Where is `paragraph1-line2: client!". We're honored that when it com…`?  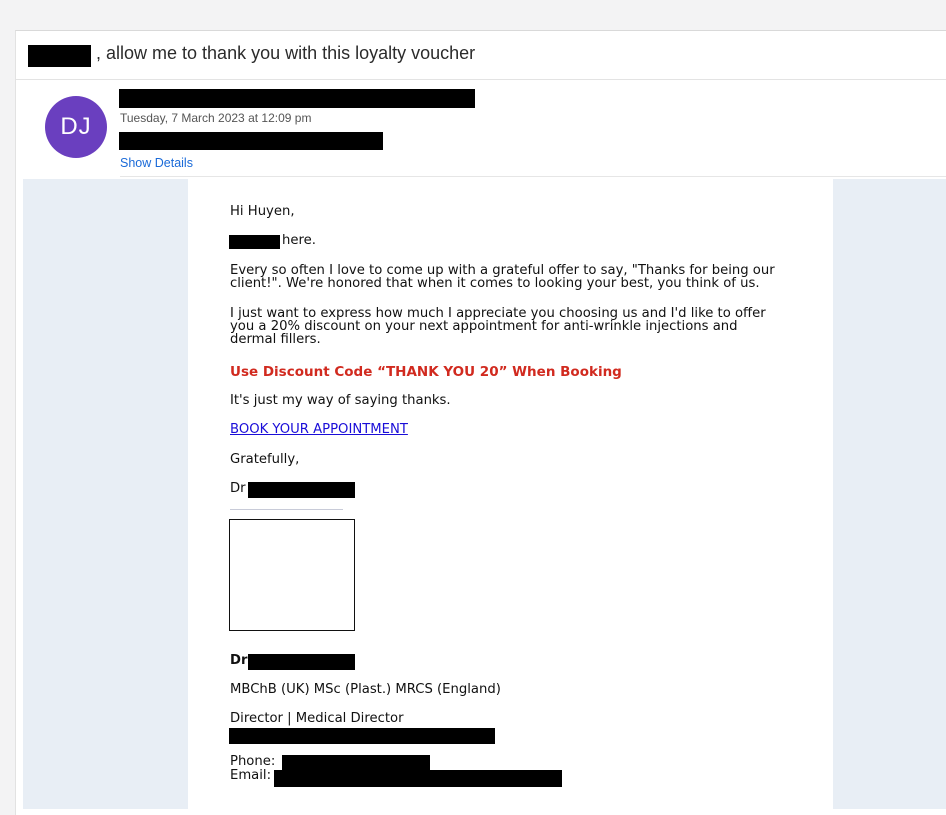 paragraph1-line2: client!". We're honored that when it com… is located at coordinates (495, 283).